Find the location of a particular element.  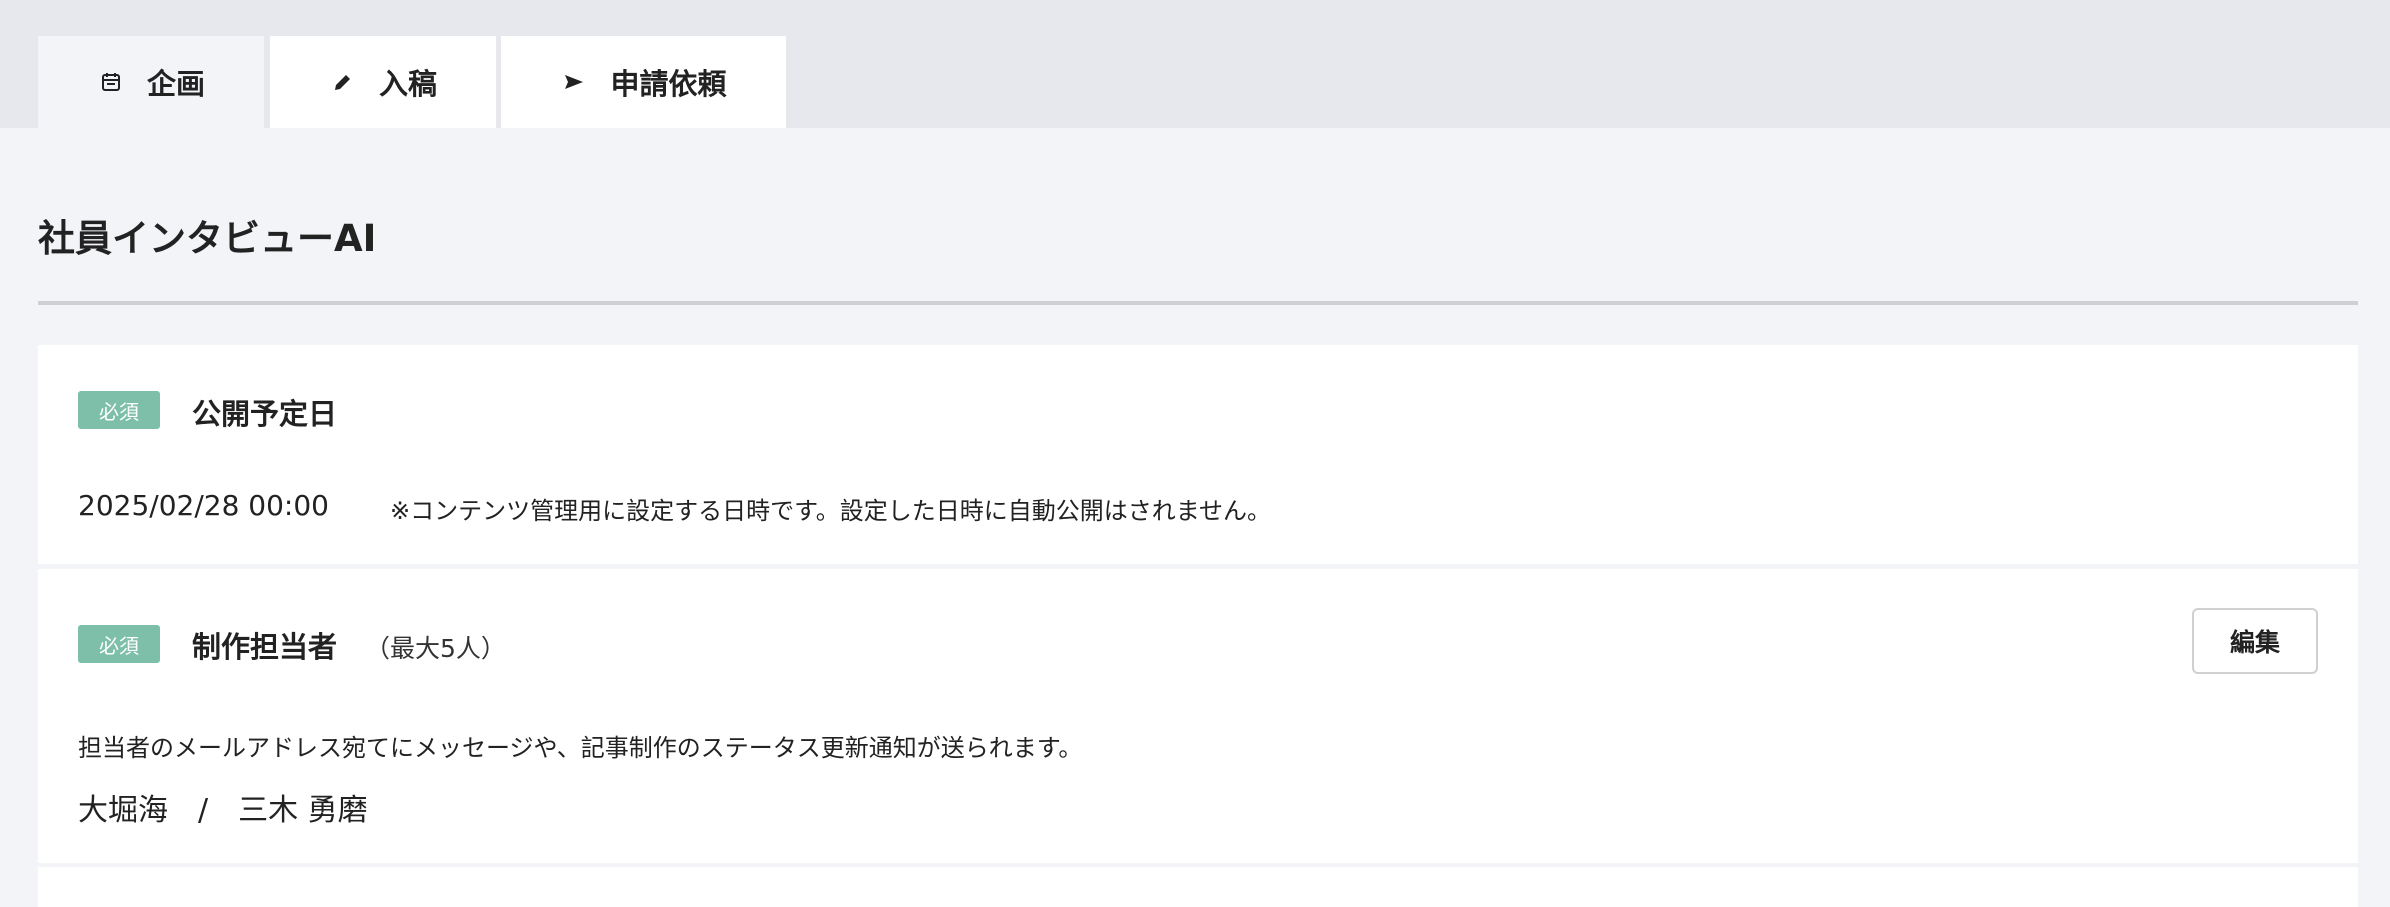

tab-label: 申請依頼 is located at coordinates (668, 84).